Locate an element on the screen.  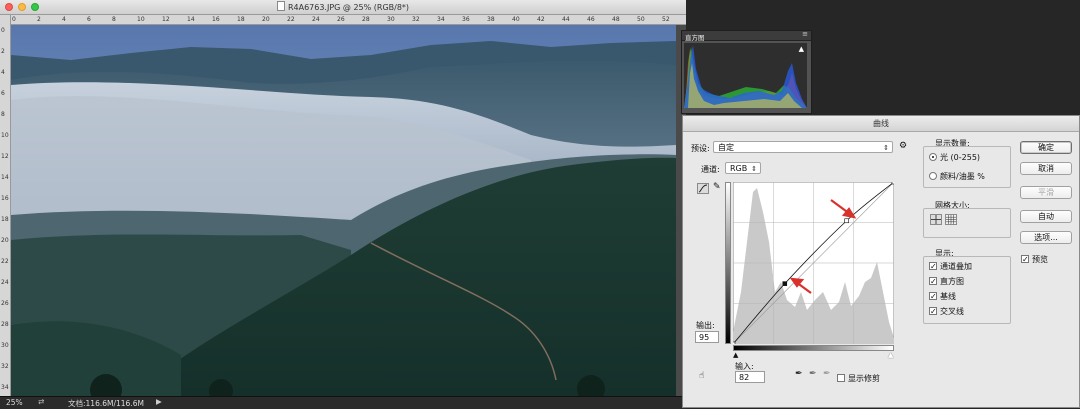
preset-select: 自定 ⇕ is located at coordinates (803, 147).